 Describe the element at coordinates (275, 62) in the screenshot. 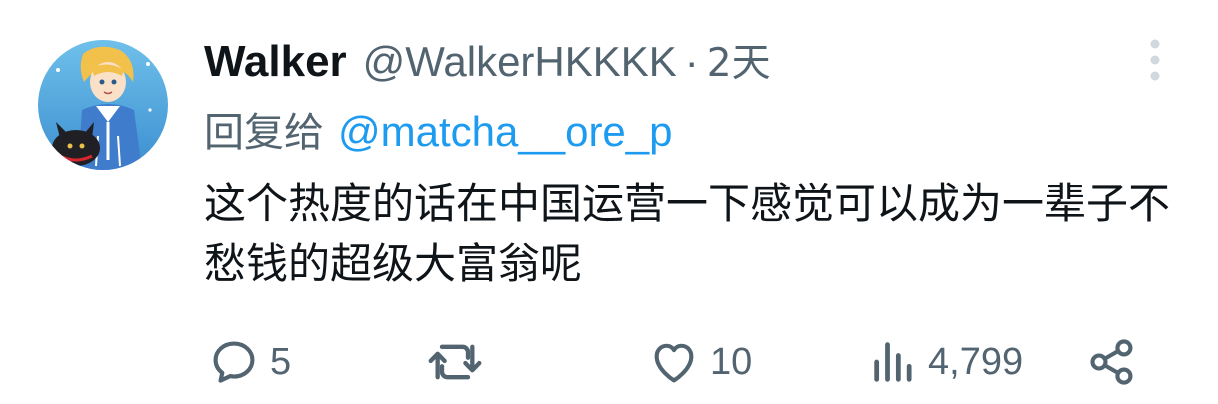

I see `display-name: Walker` at that location.